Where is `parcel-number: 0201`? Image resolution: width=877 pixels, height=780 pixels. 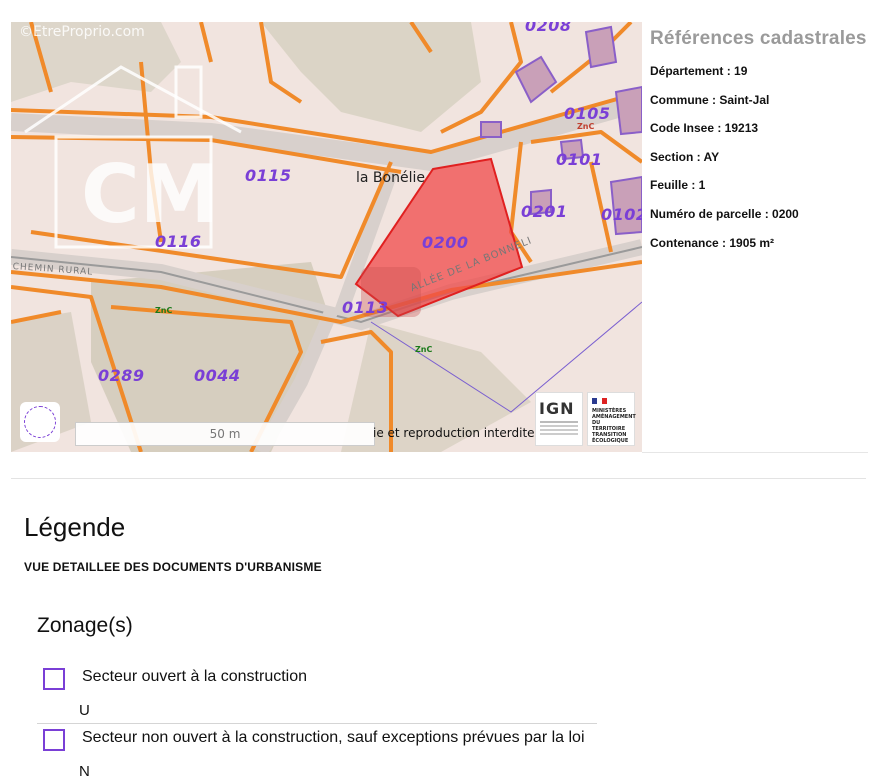 parcel-number: 0201 is located at coordinates (544, 211).